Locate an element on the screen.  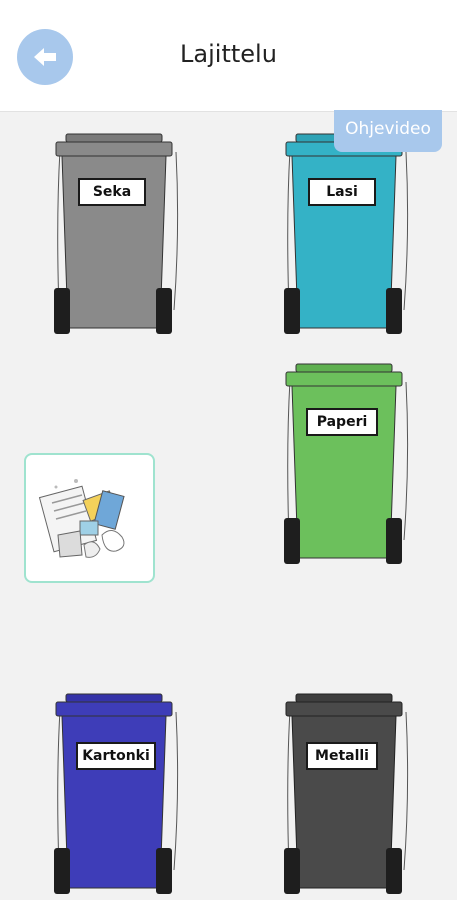
bin-metalli-icon is located at coordinates (346, 793).